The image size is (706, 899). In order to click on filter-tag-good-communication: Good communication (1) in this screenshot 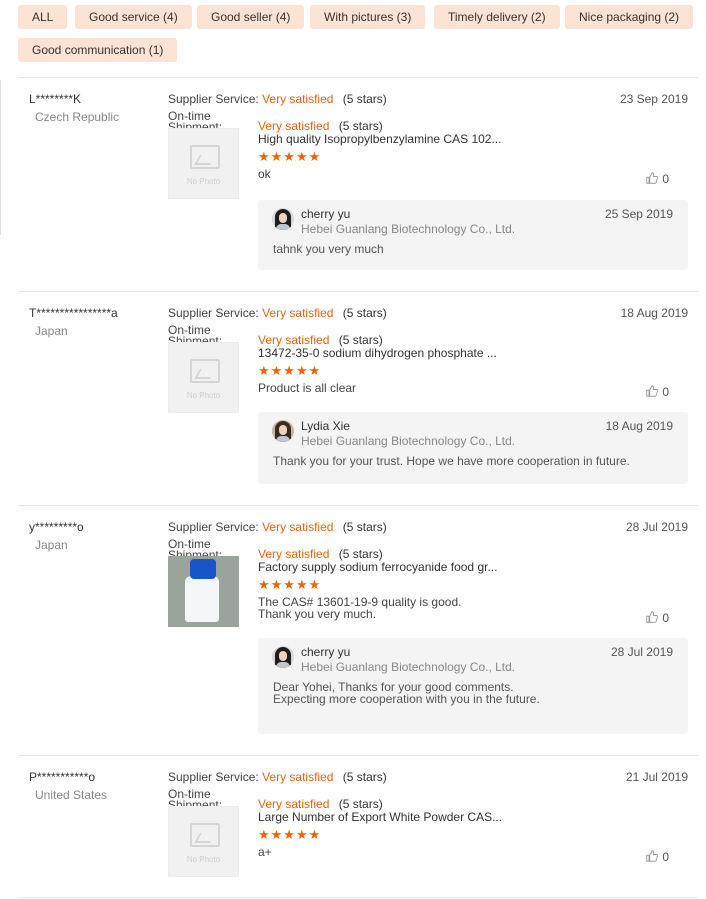, I will do `click(98, 50)`.